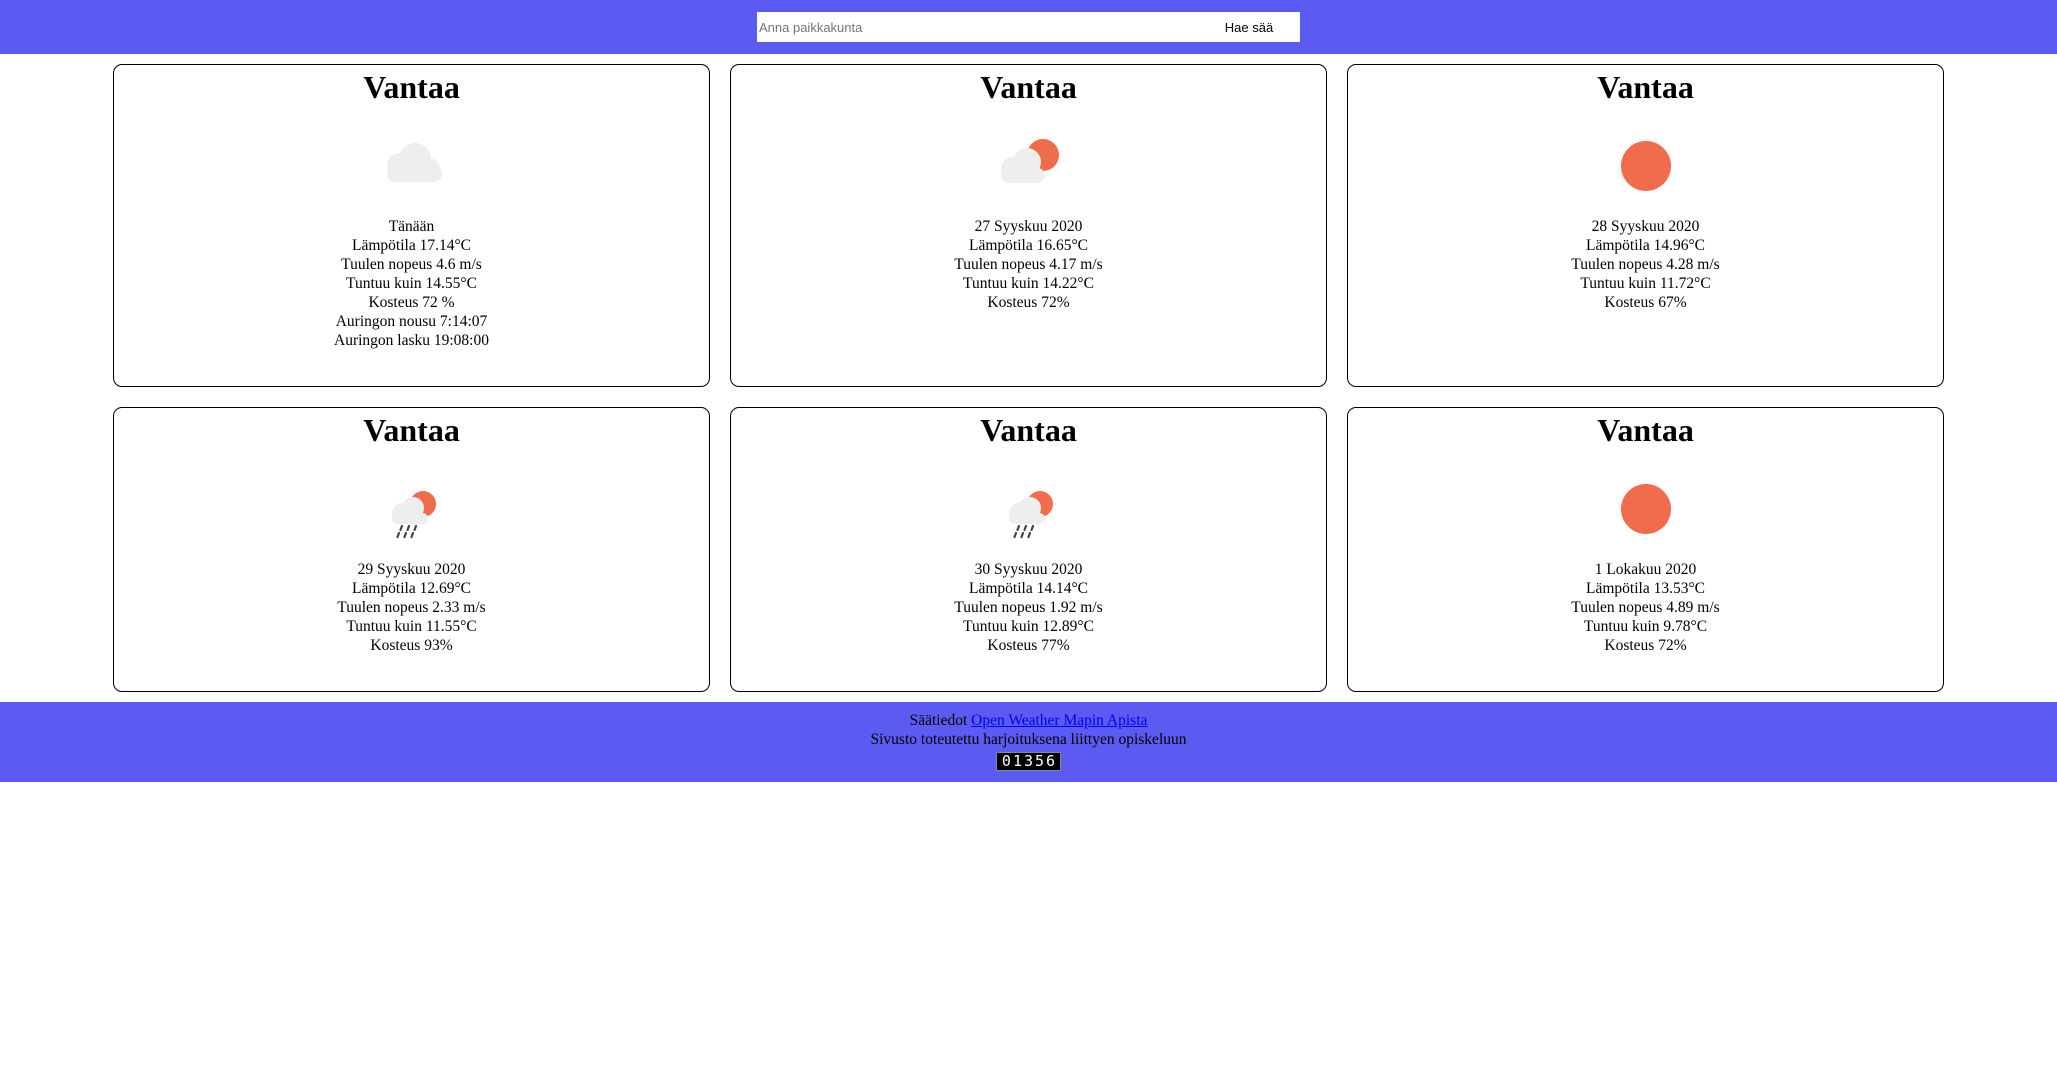  Describe the element at coordinates (1028, 245) in the screenshot. I see `card-temperature: Lämpötila 16.65°C` at that location.